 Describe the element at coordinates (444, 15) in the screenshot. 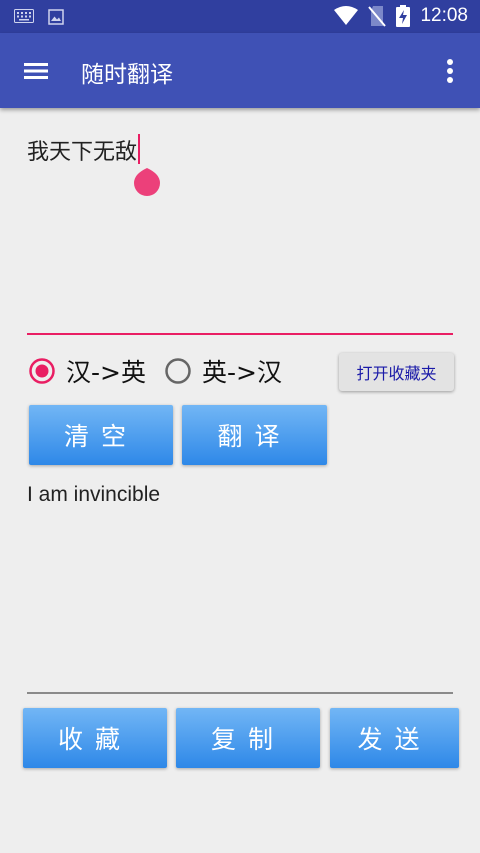

I see `status-time: 12:08` at that location.